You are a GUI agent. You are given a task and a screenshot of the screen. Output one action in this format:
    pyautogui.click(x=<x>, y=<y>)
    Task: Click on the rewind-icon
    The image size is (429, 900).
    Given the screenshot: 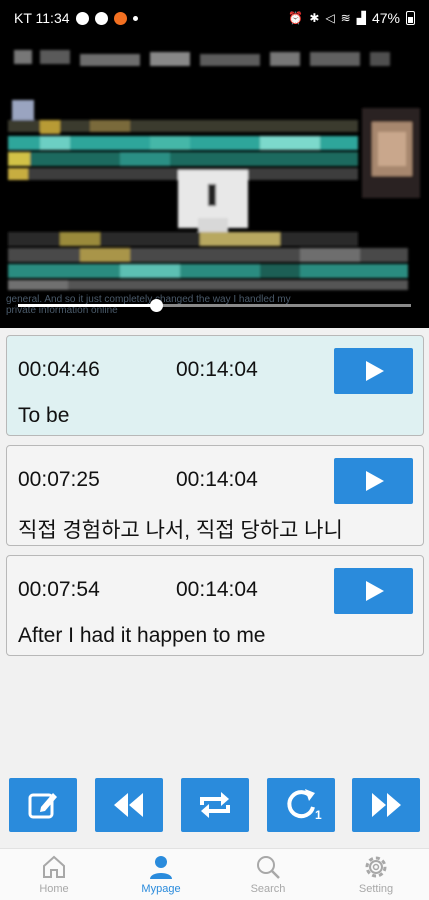 What is the action you would take?
    pyautogui.click(x=128, y=805)
    